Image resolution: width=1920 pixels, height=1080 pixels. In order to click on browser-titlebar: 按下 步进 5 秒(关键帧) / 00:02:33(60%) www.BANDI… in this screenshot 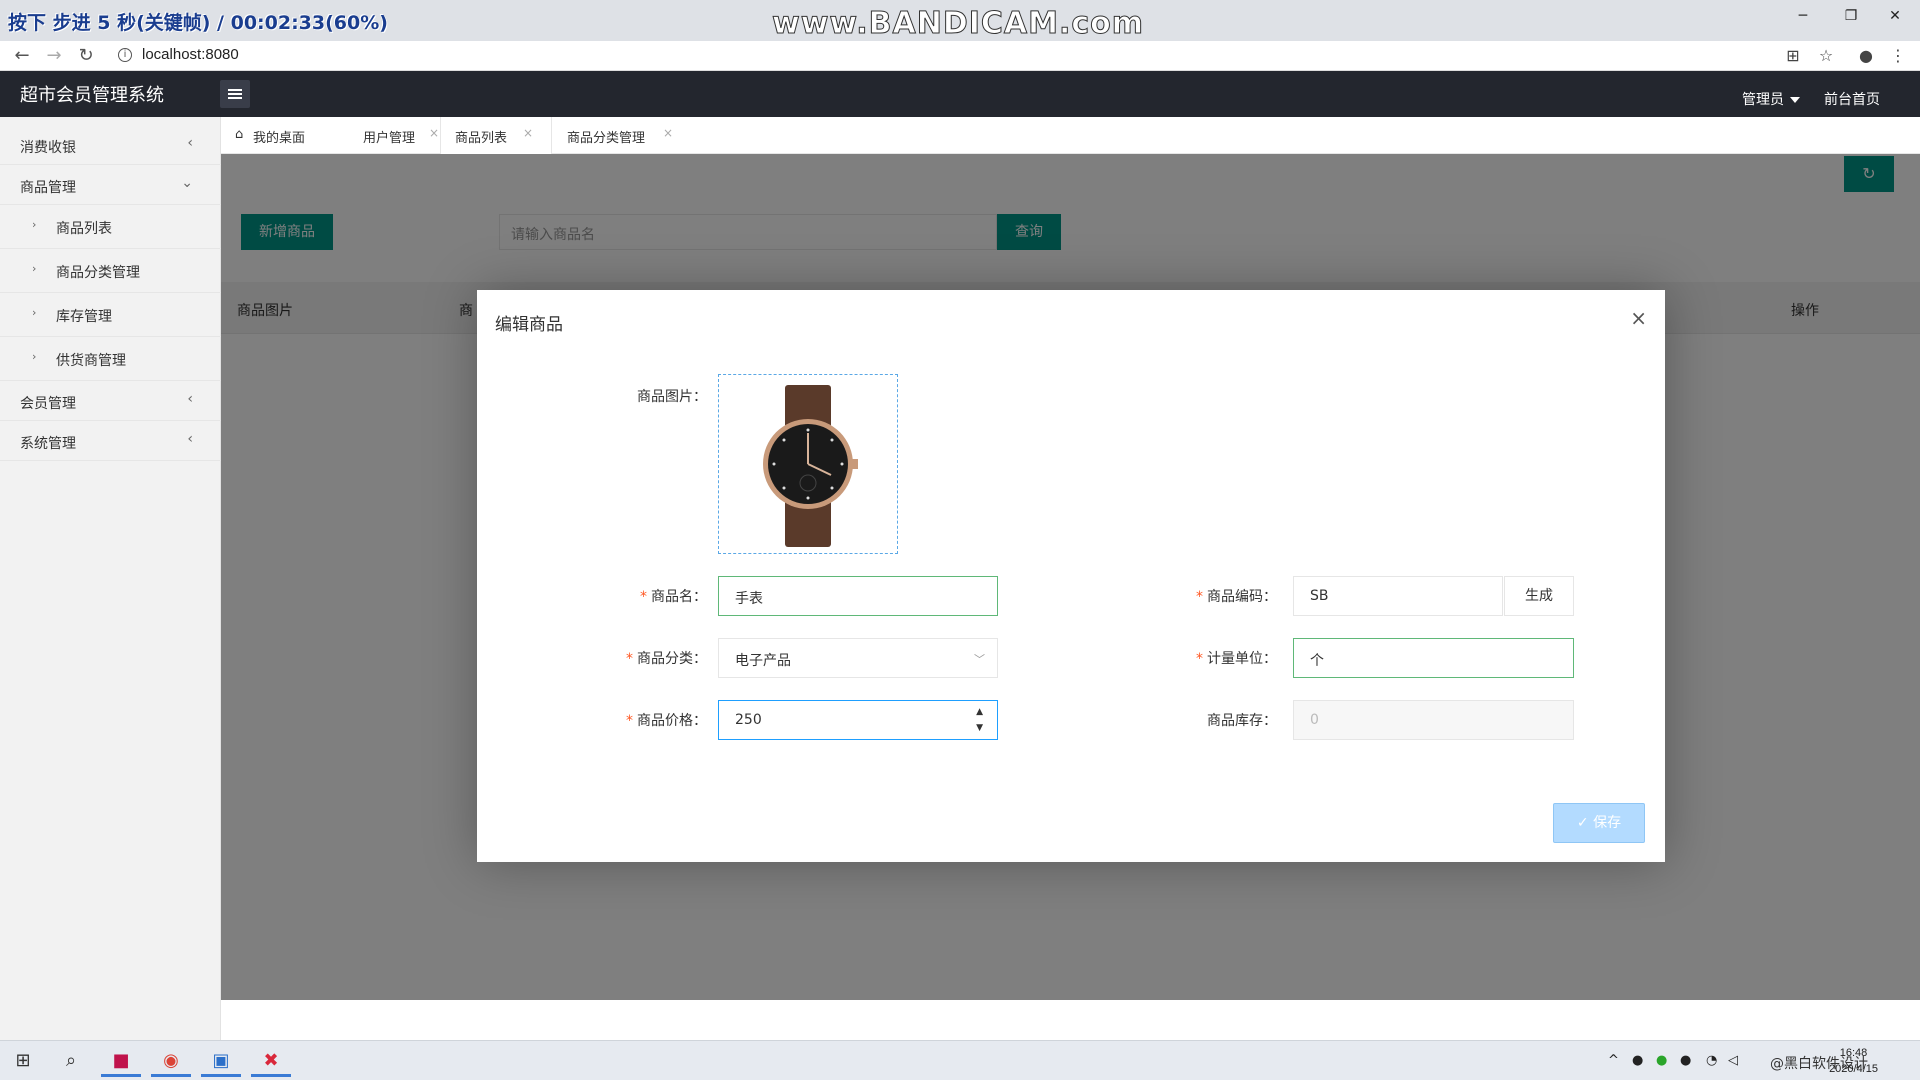, I will do `click(960, 21)`.